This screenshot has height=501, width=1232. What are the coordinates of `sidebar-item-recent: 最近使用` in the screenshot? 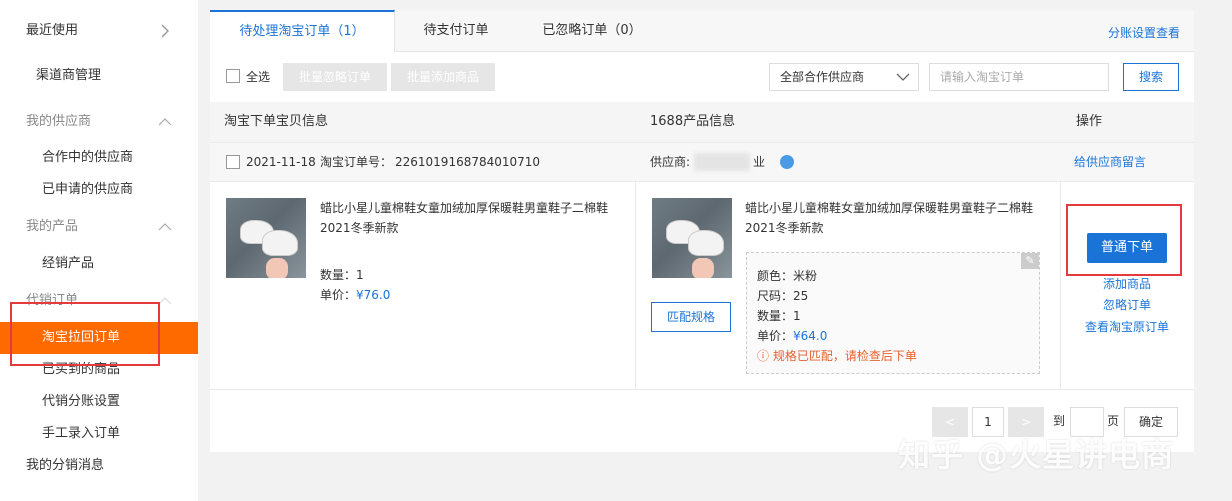 It's located at (99, 31).